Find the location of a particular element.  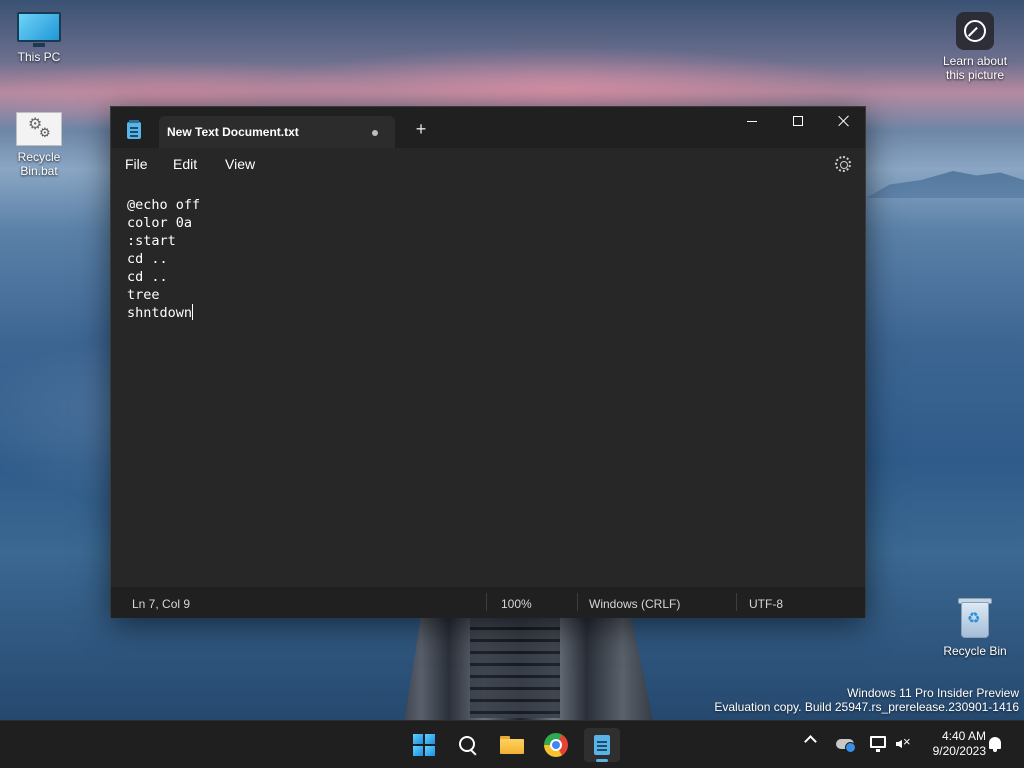

watermark-line-1: Windows 11 Pro Insider Preview is located at coordinates (933, 693).